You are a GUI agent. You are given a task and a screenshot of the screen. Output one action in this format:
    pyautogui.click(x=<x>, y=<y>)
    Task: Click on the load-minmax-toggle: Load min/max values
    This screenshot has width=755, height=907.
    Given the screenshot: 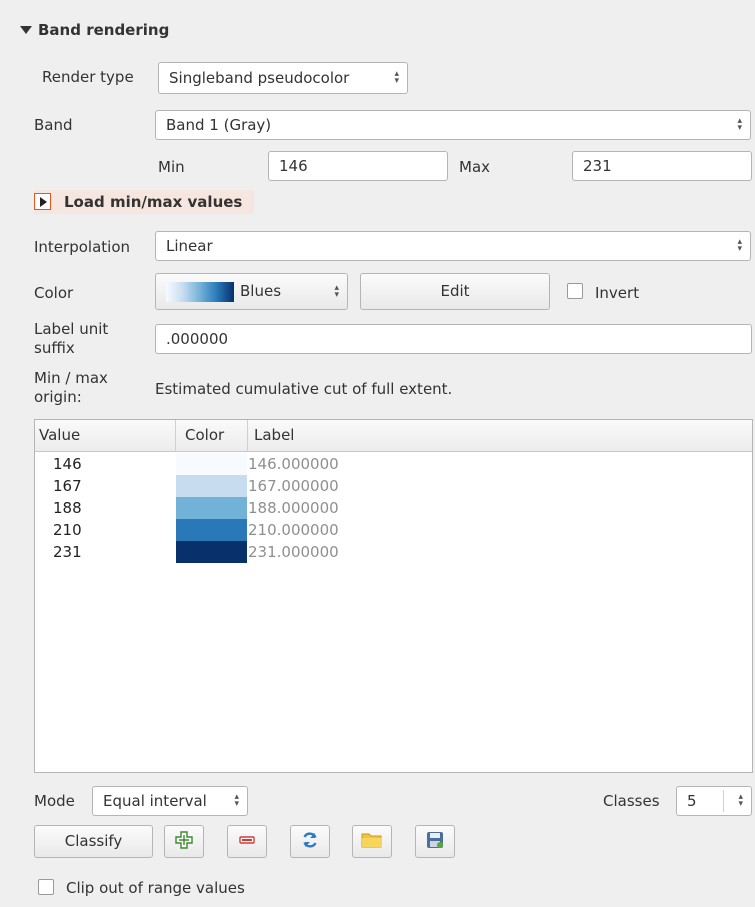 What is the action you would take?
    pyautogui.click(x=144, y=202)
    